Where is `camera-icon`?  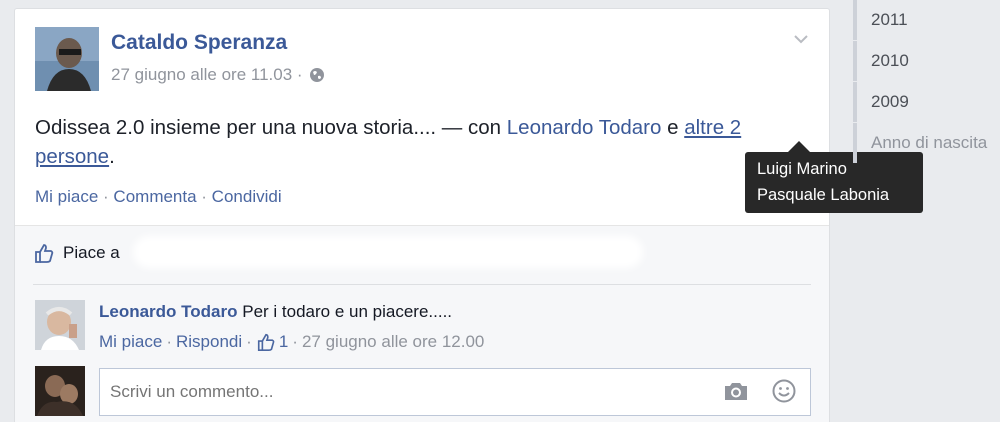 camera-icon is located at coordinates (736, 391).